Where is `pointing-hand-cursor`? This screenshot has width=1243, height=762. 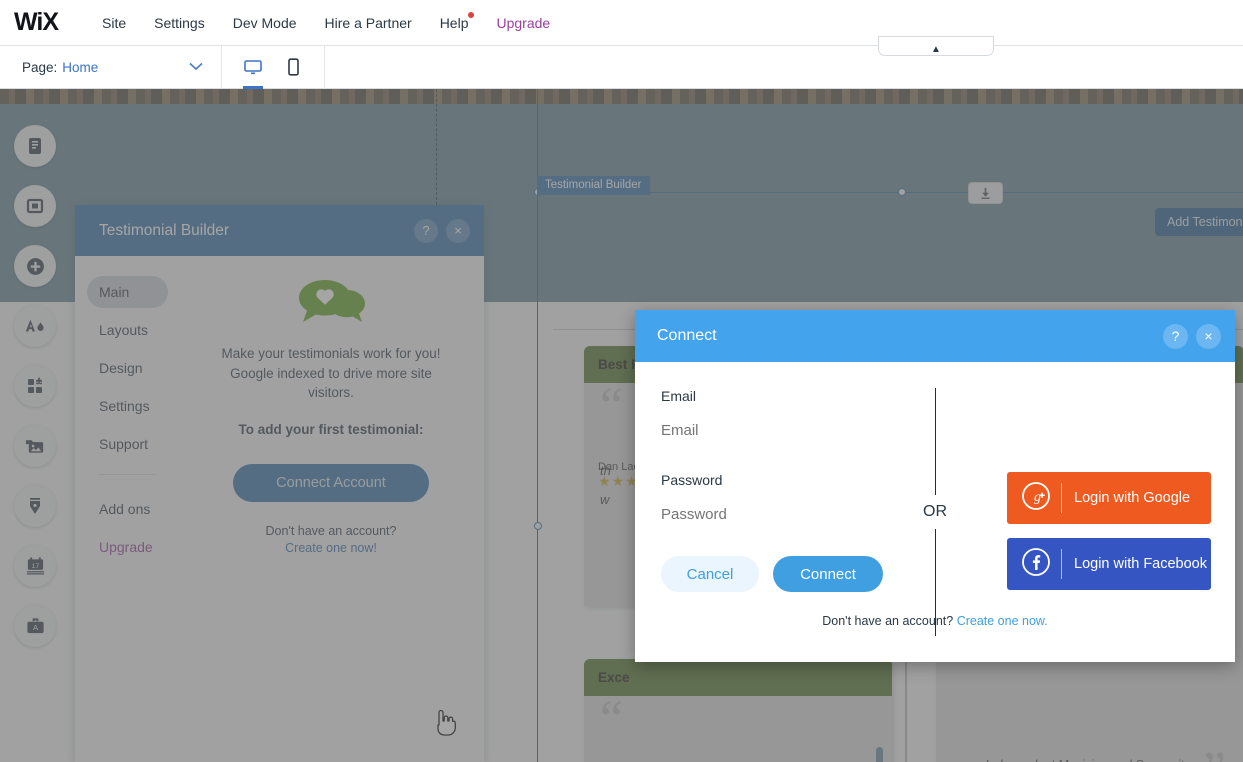
pointing-hand-cursor is located at coordinates (443, 725).